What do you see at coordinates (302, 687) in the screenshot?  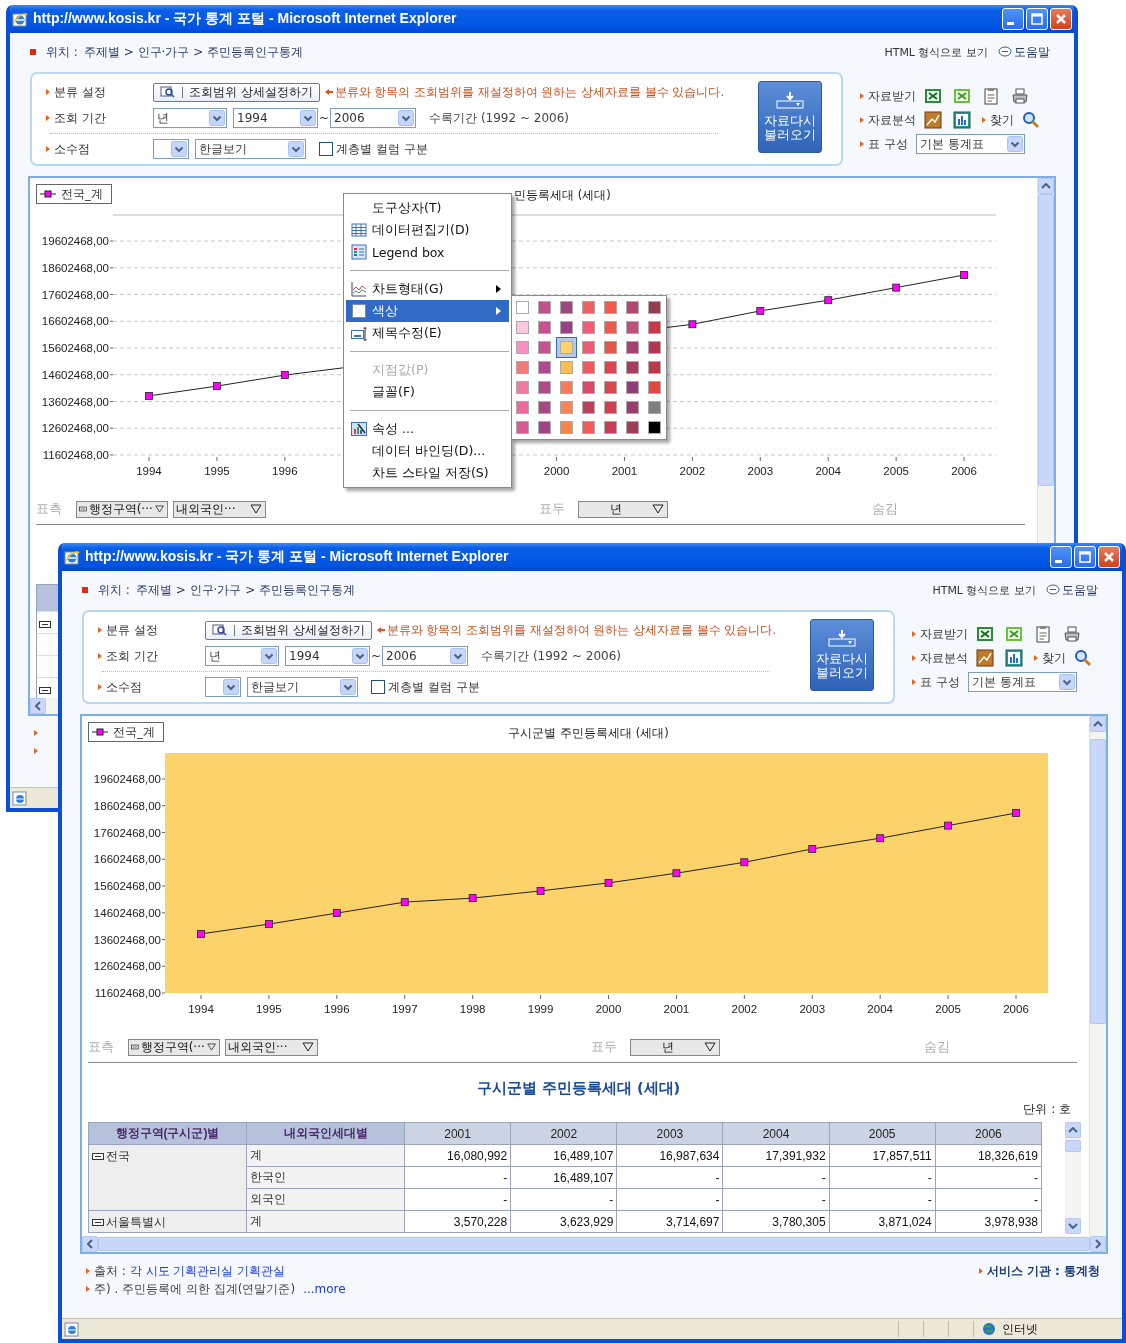 I see `display-select: 한글보기` at bounding box center [302, 687].